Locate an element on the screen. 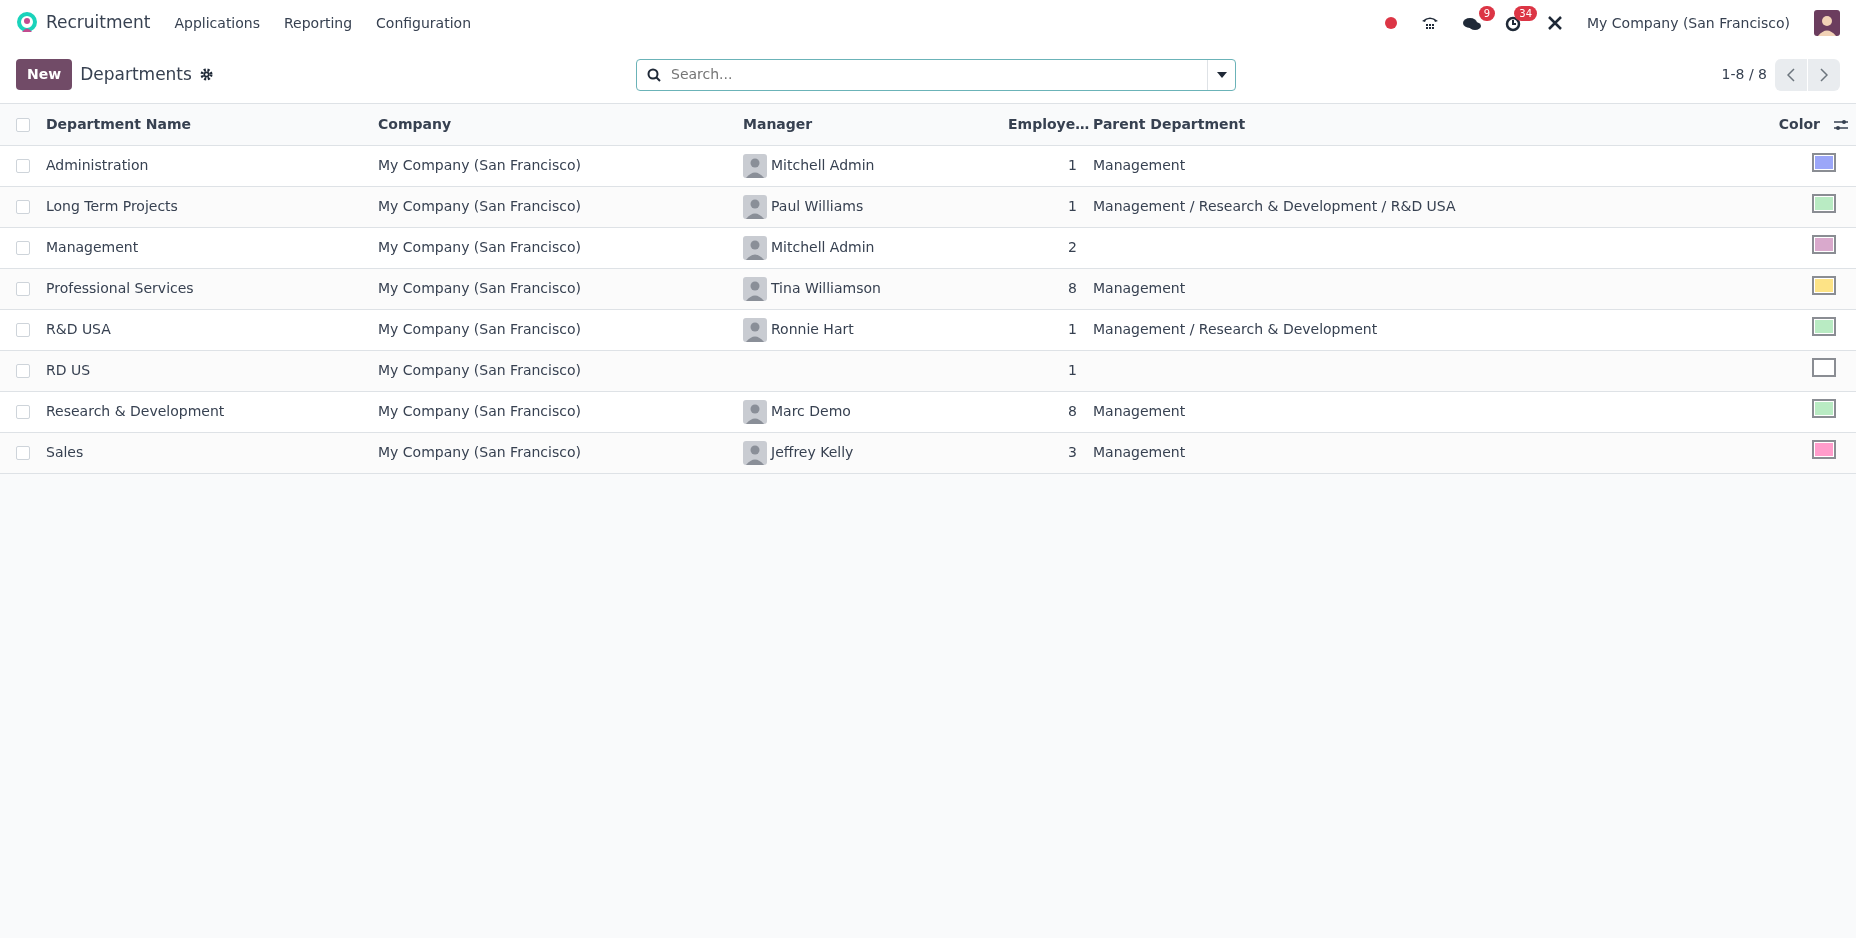 This screenshot has height=938, width=1856. search-icon is located at coordinates (654, 74).